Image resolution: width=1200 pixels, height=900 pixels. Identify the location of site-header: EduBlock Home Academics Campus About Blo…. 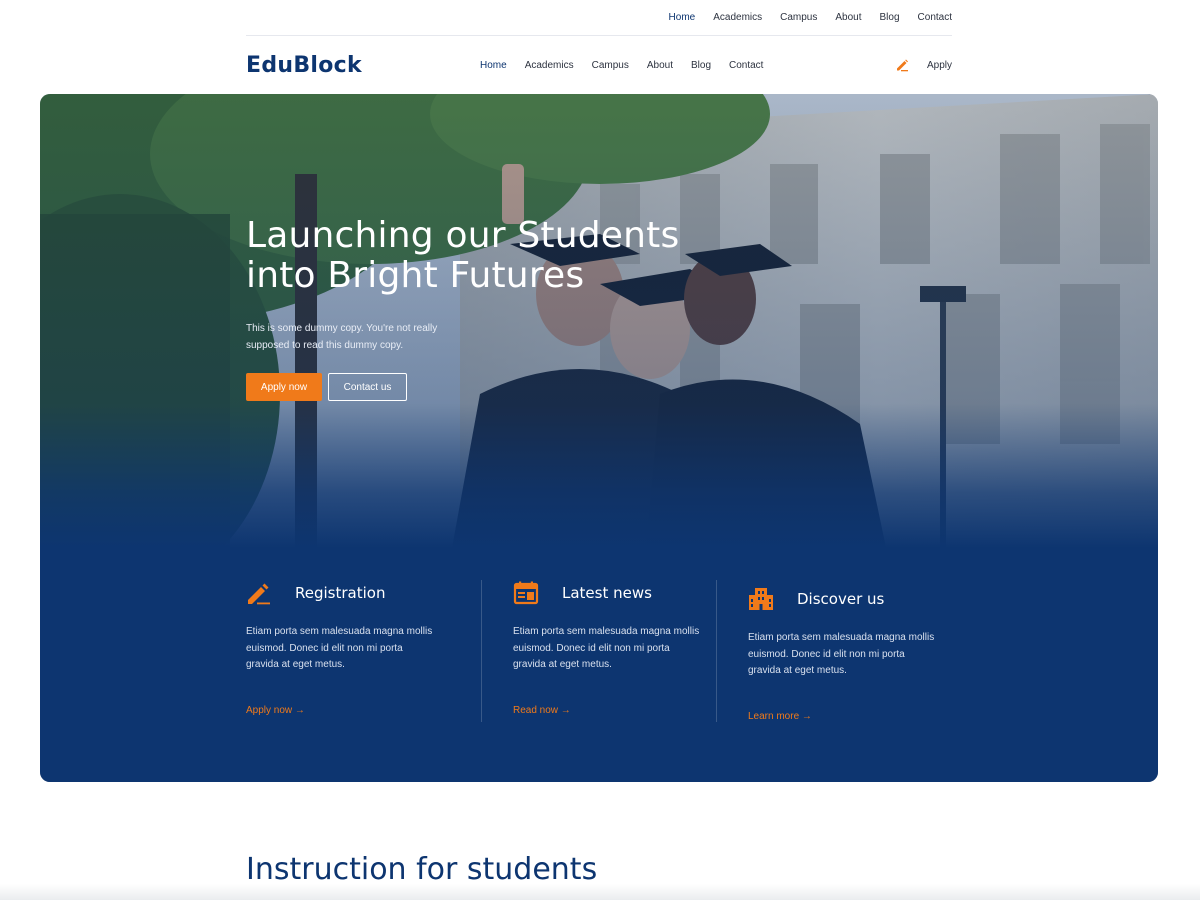
(599, 65).